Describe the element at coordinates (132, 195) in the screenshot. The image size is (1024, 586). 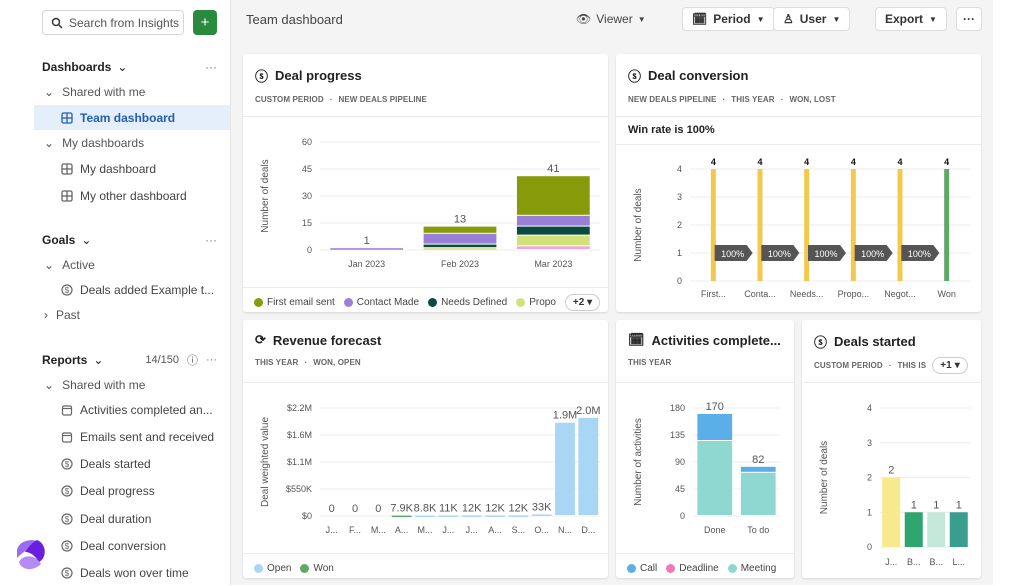
I see `sidebar-item-my-other-dashboard: My other dashboard` at that location.